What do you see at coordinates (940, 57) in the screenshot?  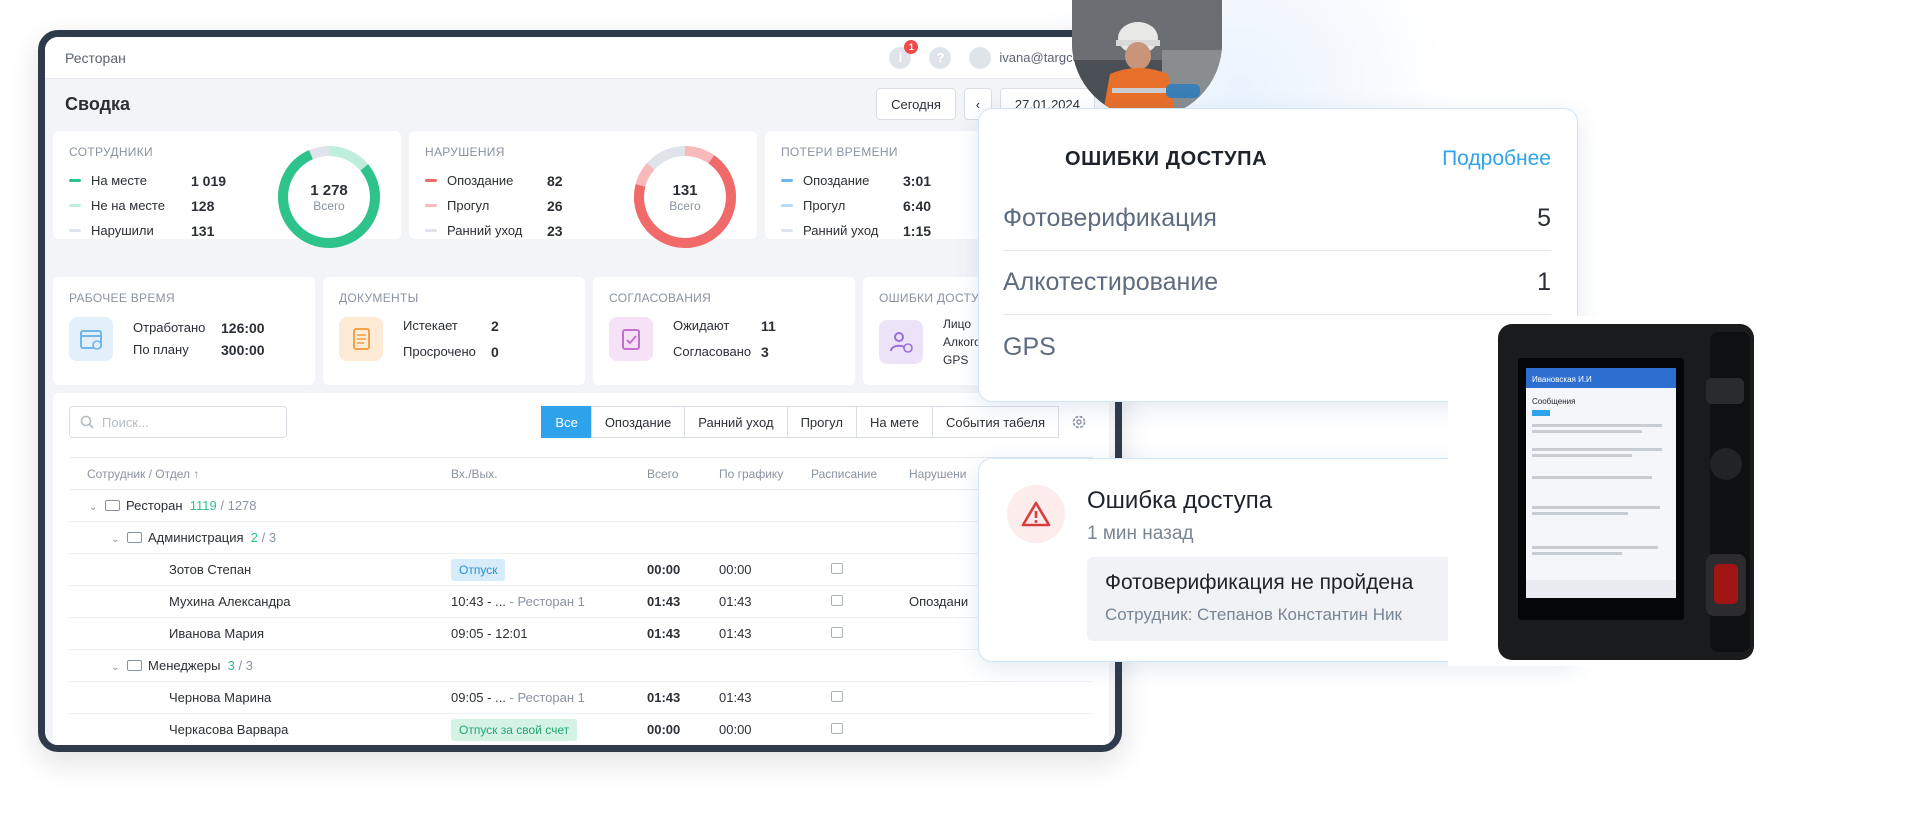 I see `help-icon: ?` at bounding box center [940, 57].